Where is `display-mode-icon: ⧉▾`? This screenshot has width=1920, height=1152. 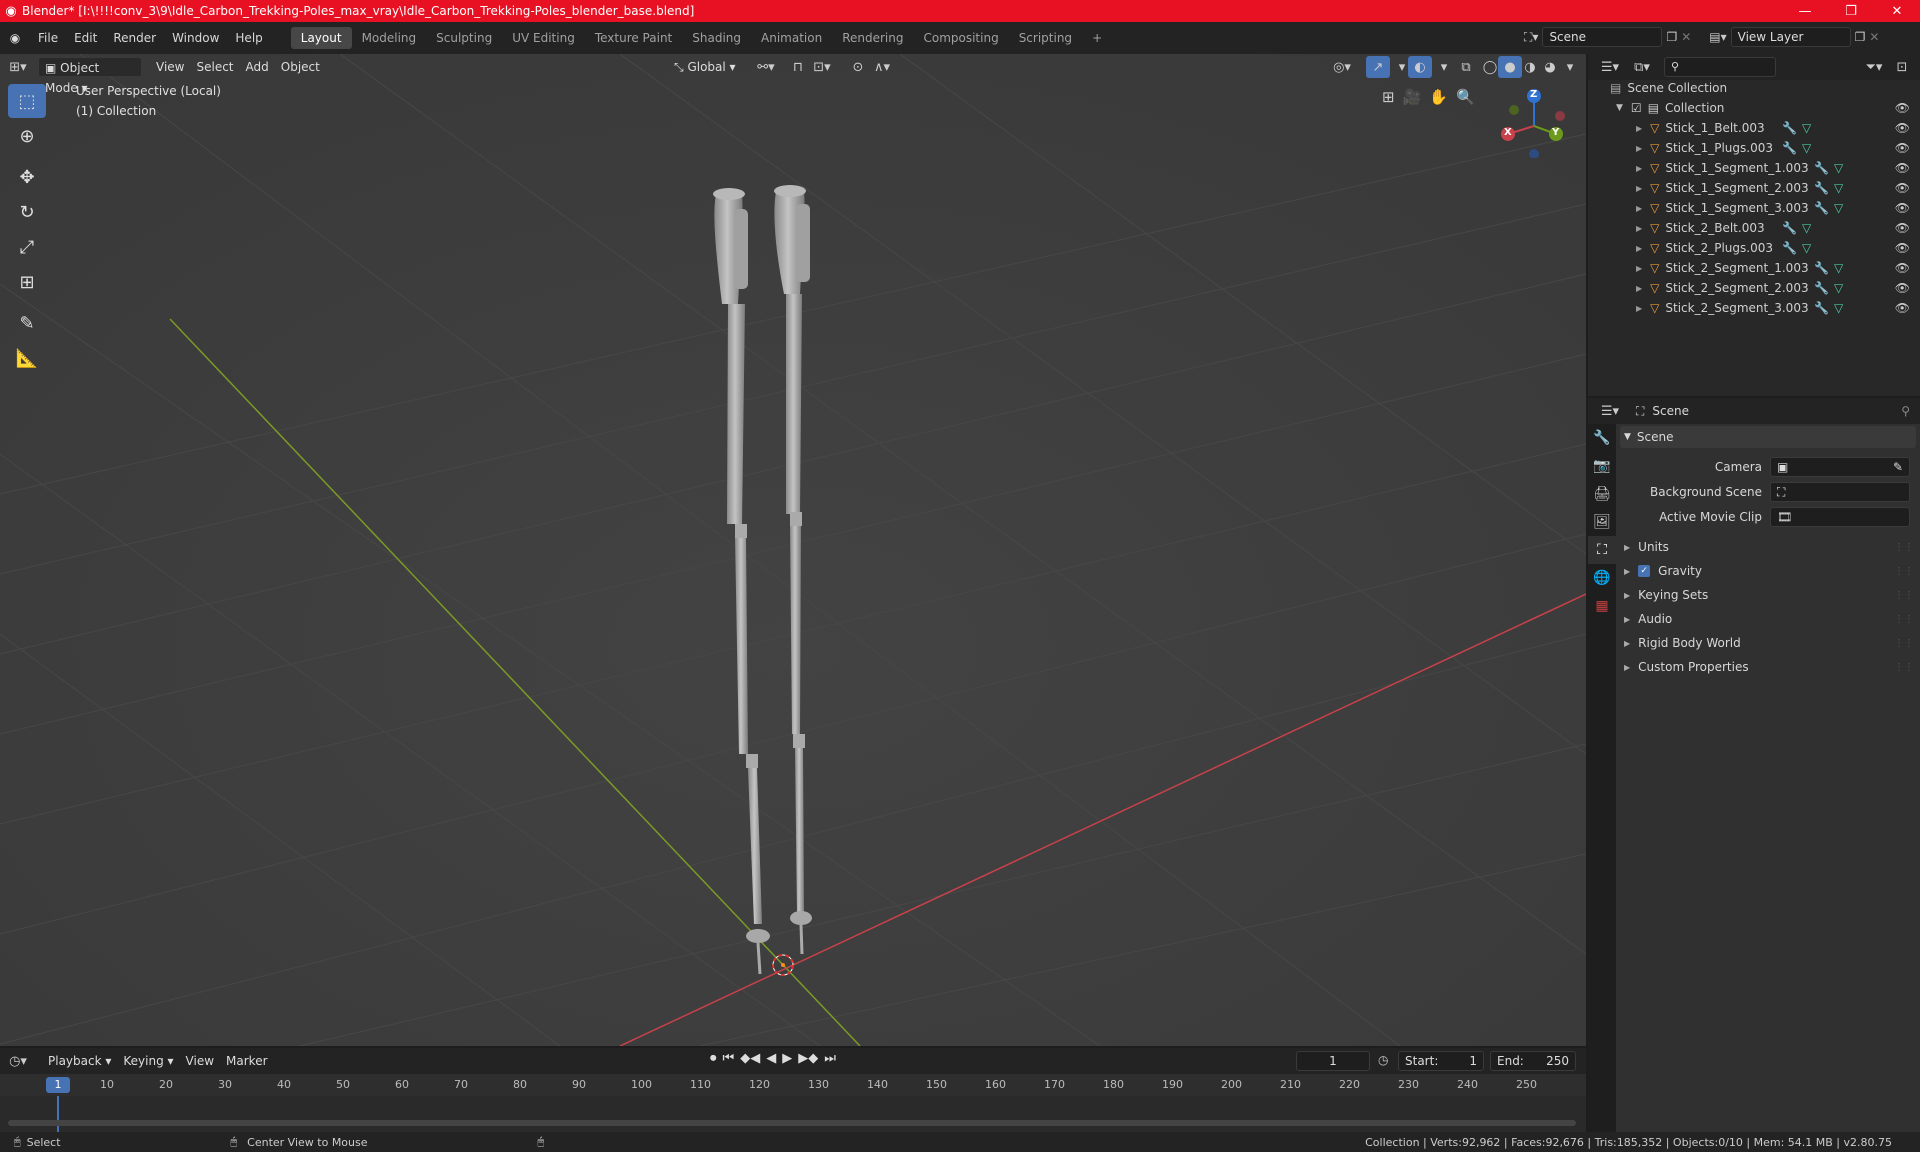
display-mode-icon: ⧉▾ is located at coordinates (1642, 67).